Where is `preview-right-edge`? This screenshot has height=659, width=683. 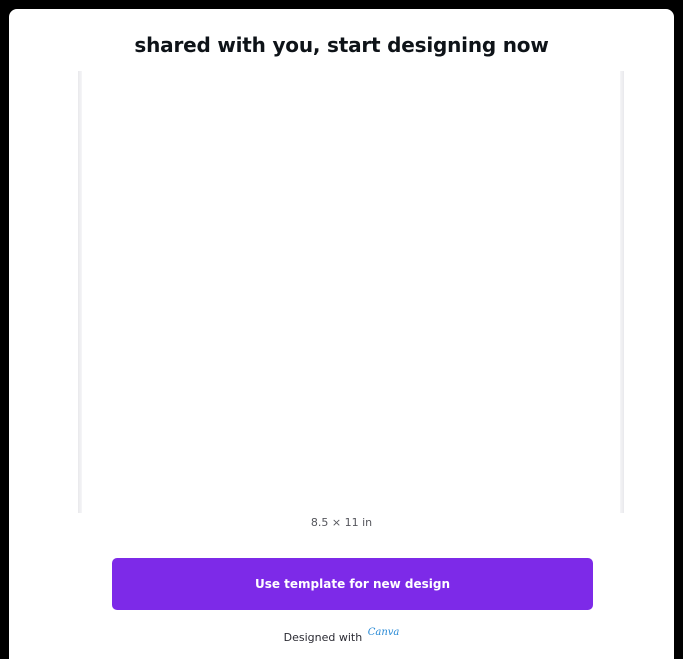
preview-right-edge is located at coordinates (622, 292).